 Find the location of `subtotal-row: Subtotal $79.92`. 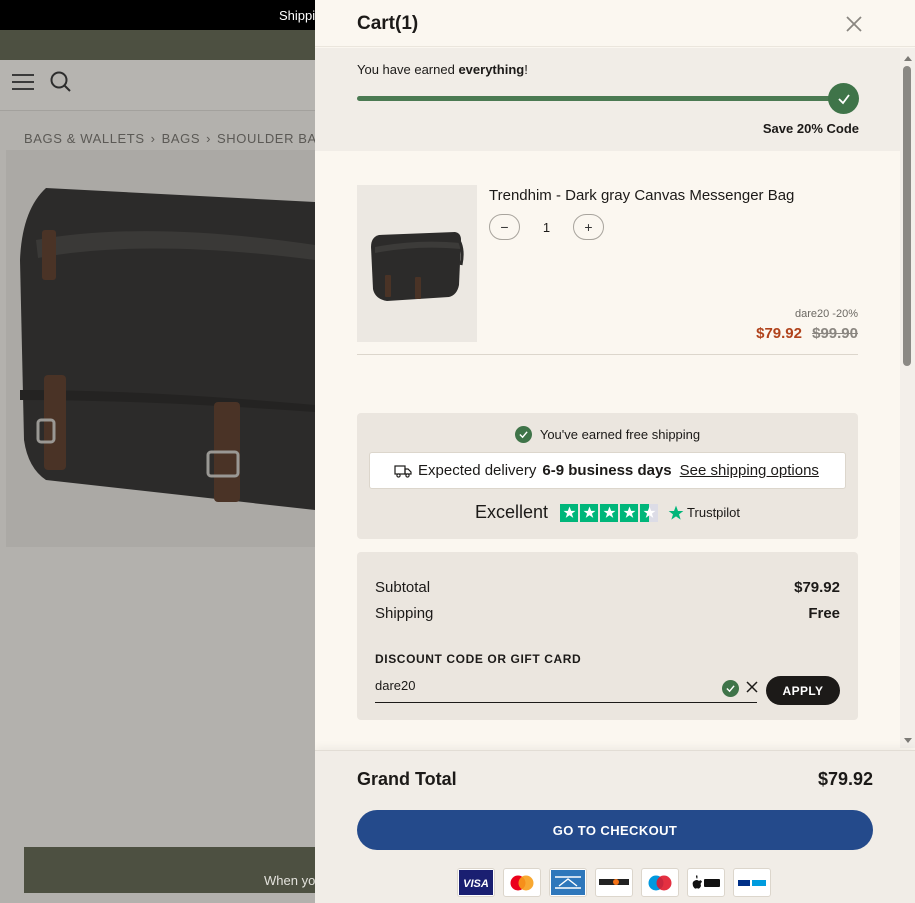

subtotal-row: Subtotal $79.92 is located at coordinates (607, 587).